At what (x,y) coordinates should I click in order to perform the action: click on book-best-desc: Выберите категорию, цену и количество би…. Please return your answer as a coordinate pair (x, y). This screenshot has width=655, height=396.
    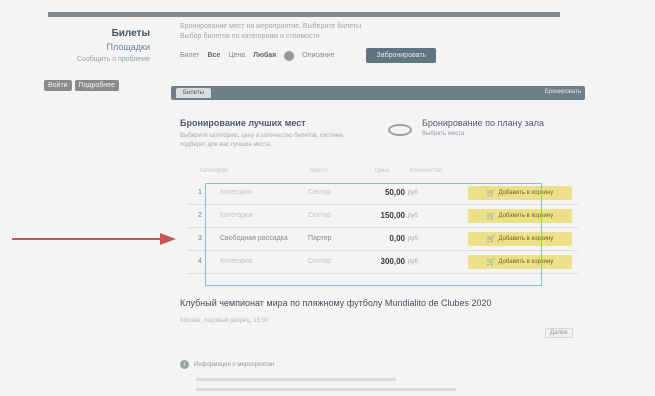
    Looking at the image, I should click on (261, 140).